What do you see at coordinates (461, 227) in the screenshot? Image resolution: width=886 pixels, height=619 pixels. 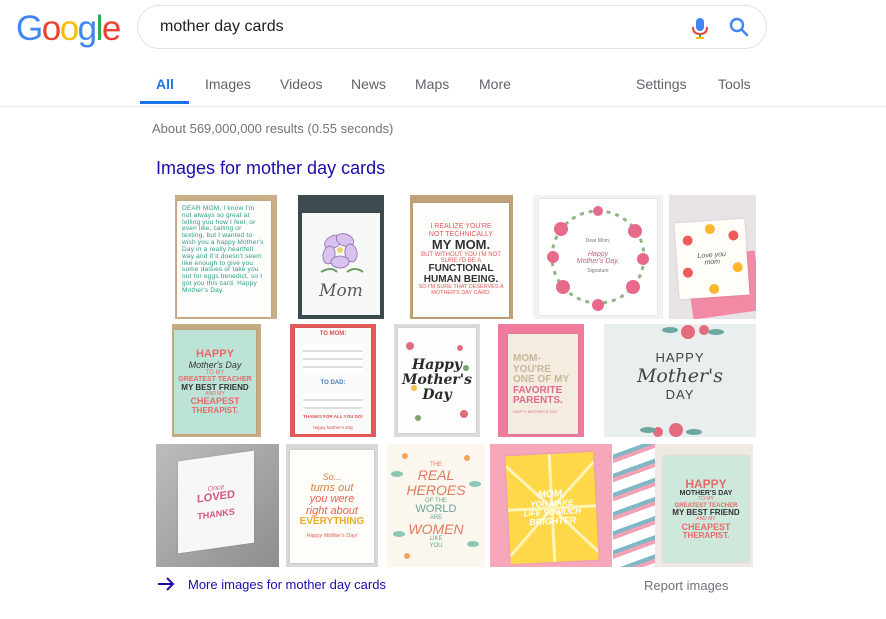 I see `card-text: I REALIZE YOU'RE` at bounding box center [461, 227].